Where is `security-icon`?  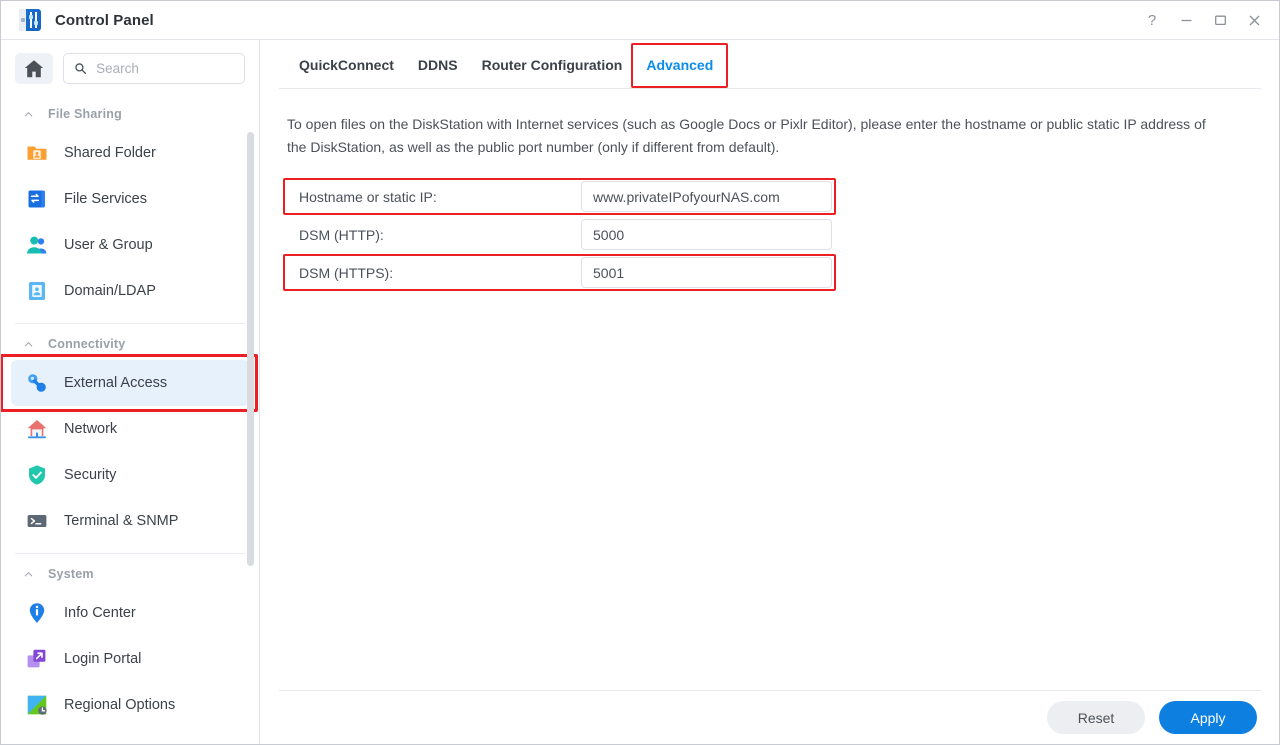 security-icon is located at coordinates (37, 475).